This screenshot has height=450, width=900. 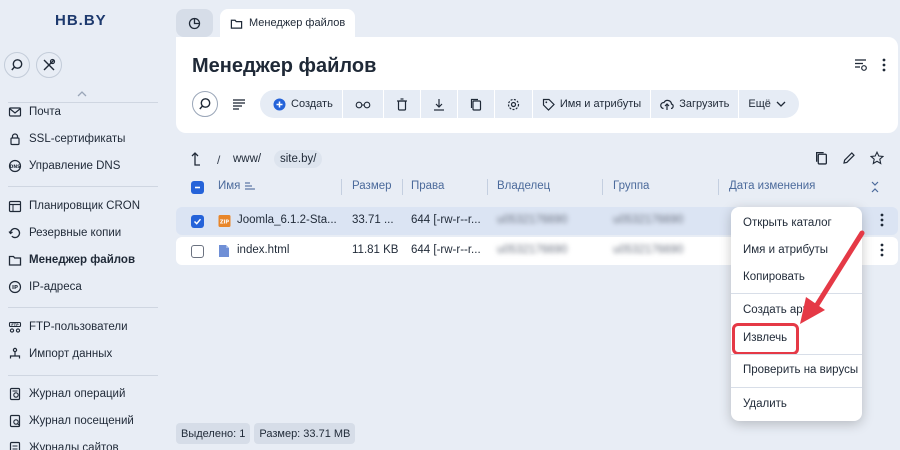 I want to click on table-settings-button, so click(x=860, y=66).